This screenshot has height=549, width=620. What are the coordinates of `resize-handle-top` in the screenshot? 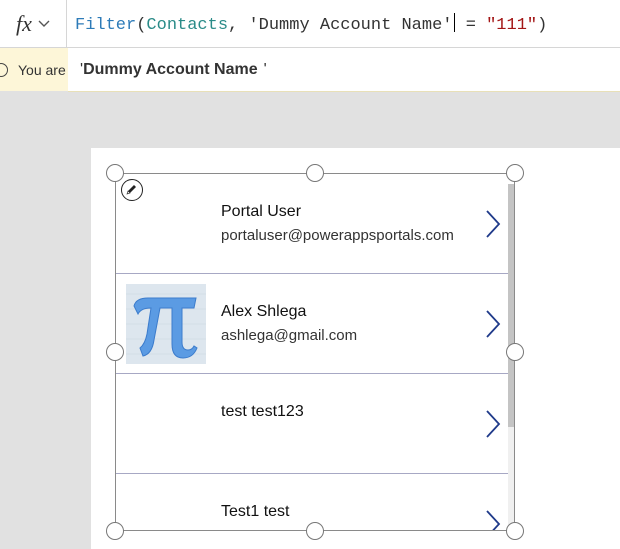 It's located at (315, 173).